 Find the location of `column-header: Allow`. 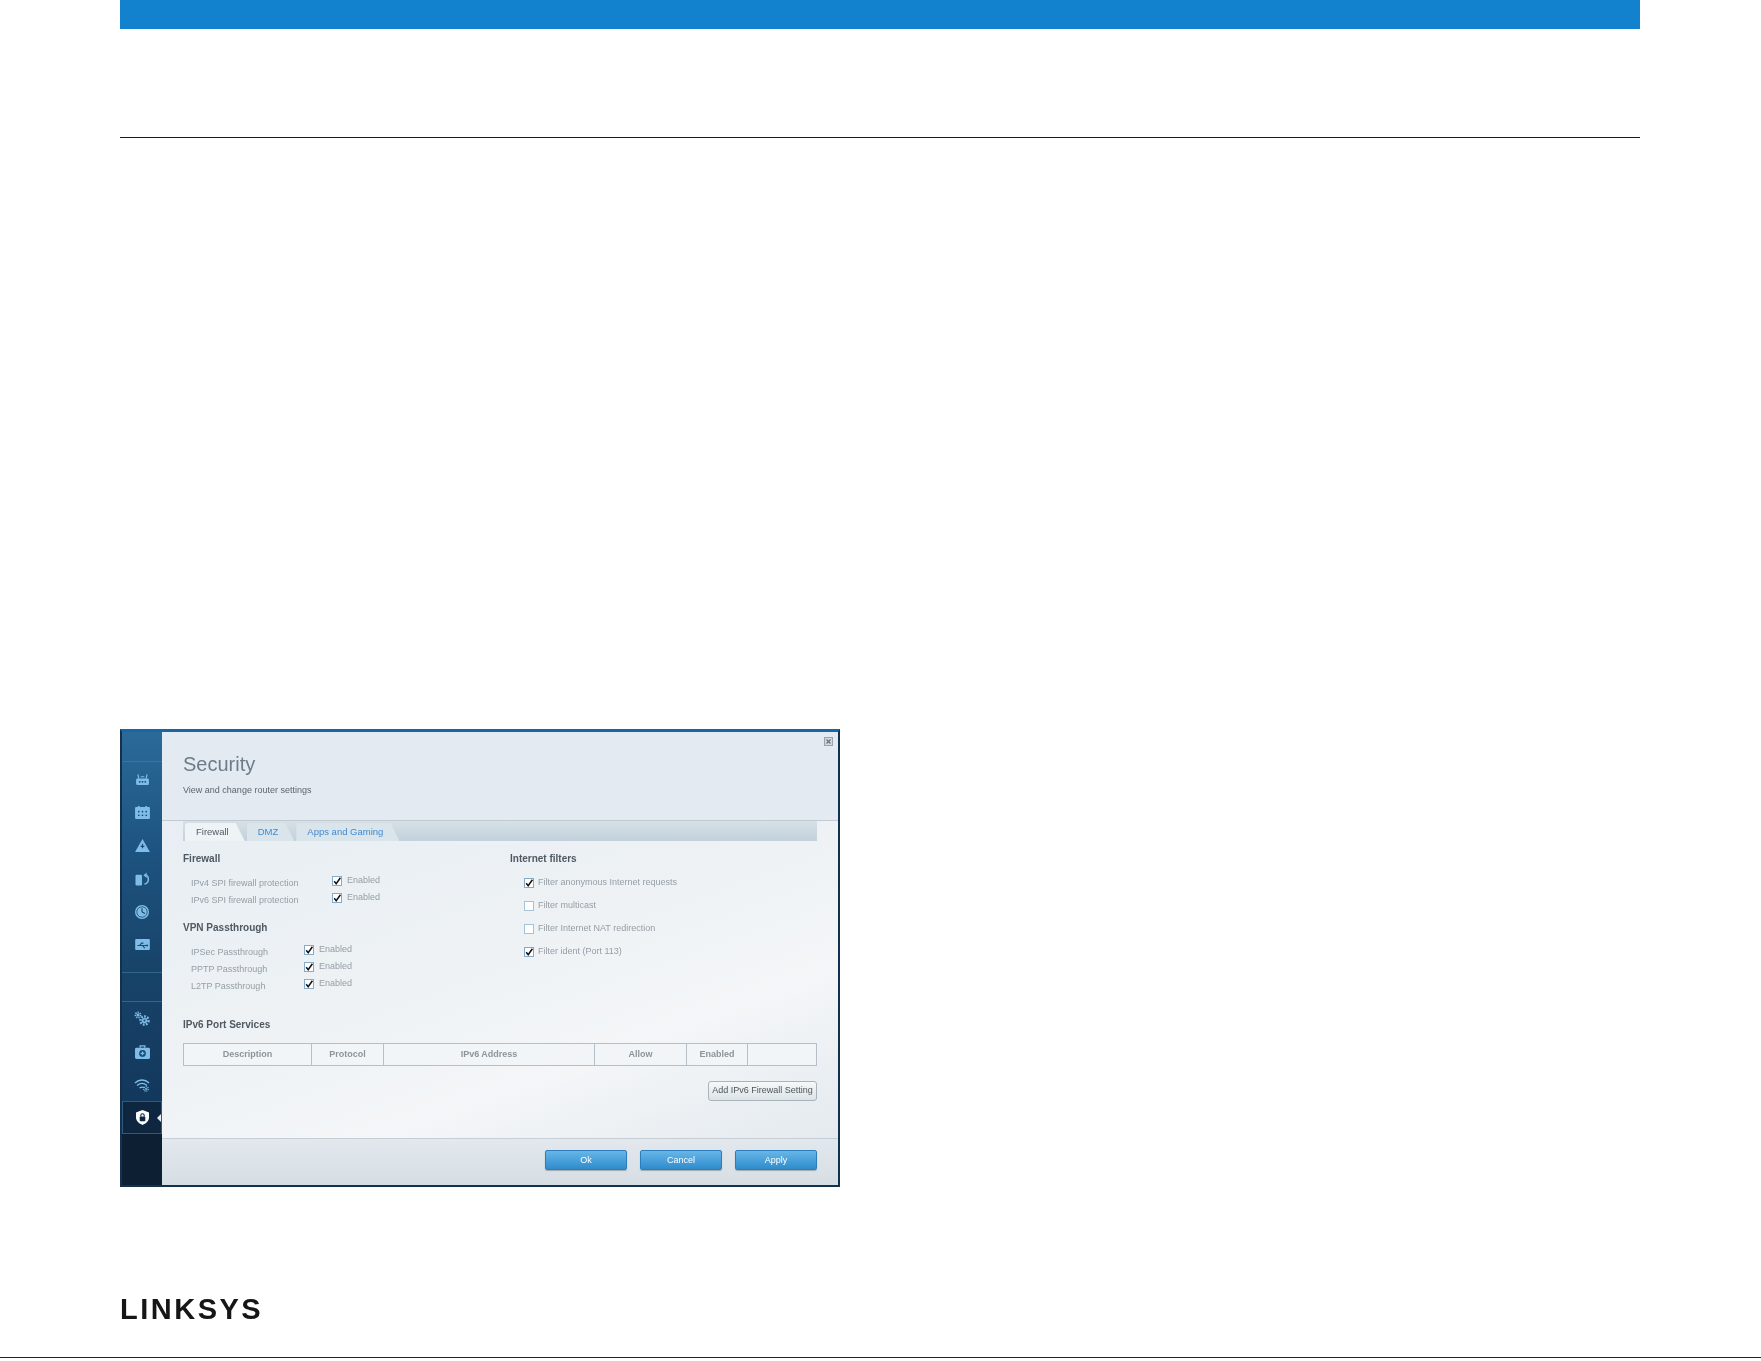

column-header: Allow is located at coordinates (641, 1054).